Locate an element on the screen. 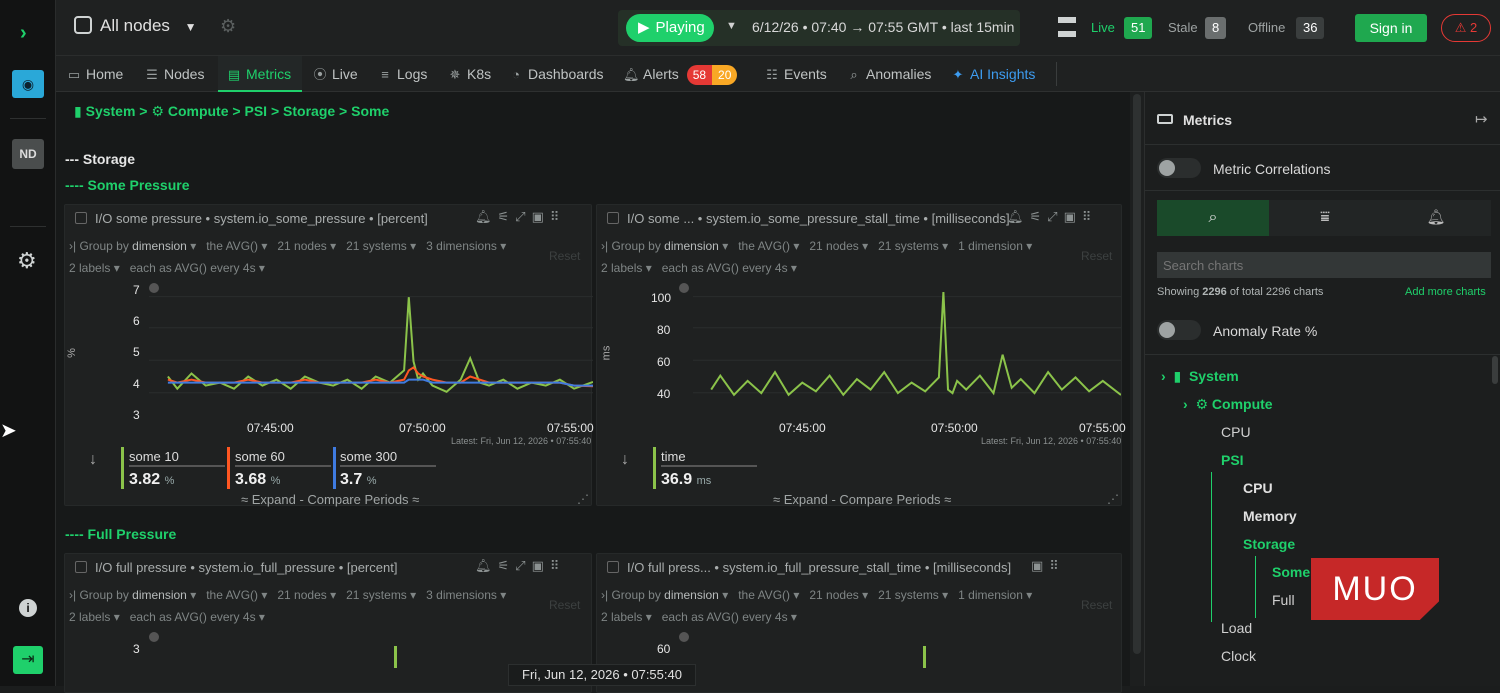  metric-correlations-toggle is located at coordinates (1179, 168).